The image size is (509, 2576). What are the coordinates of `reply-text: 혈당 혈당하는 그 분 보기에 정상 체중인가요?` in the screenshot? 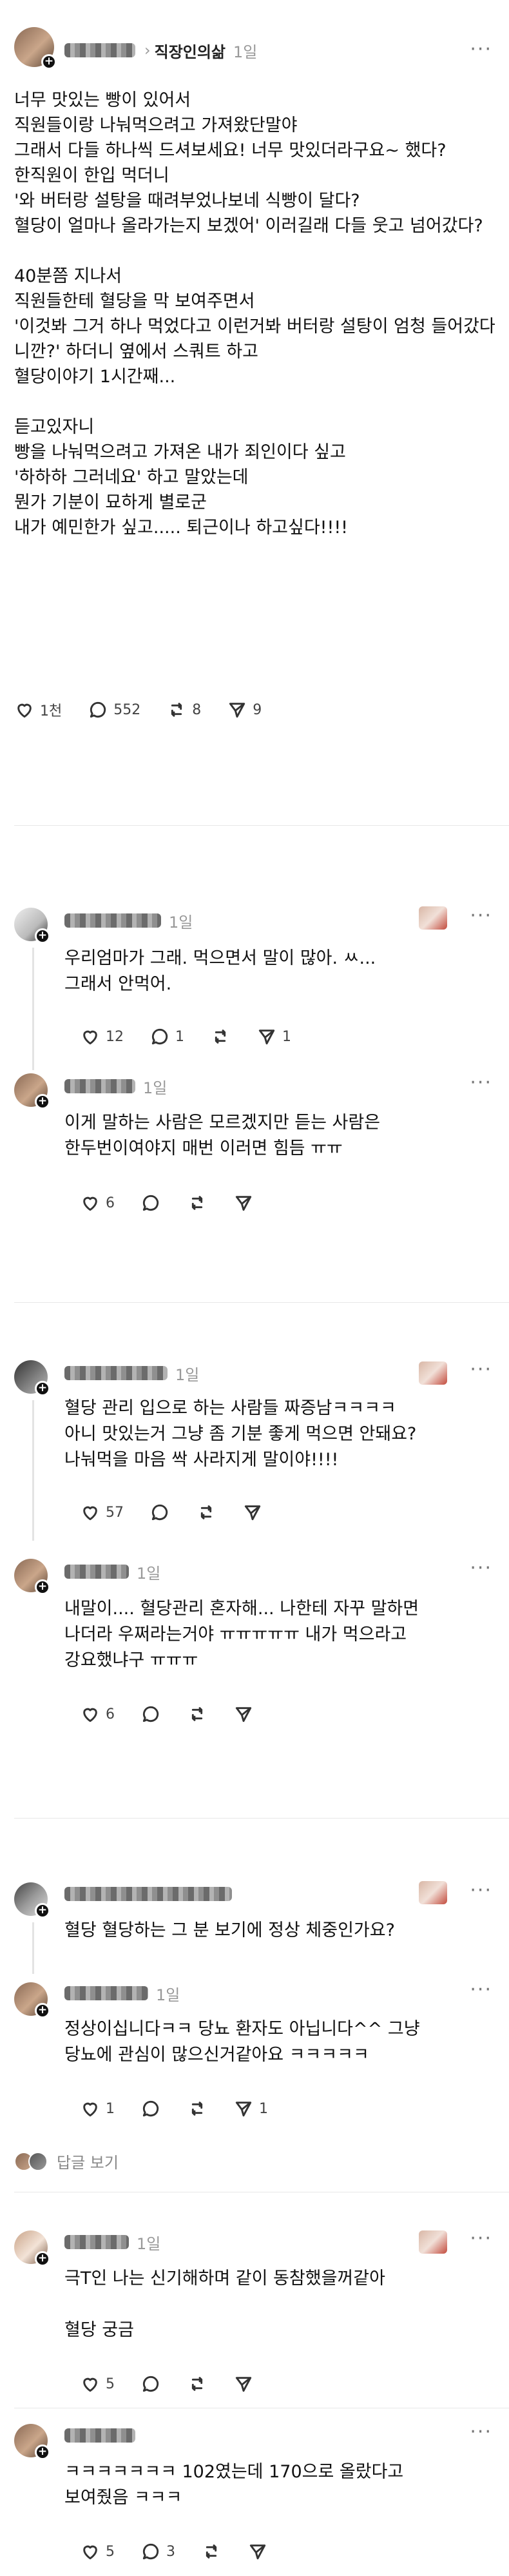 It's located at (229, 1930).